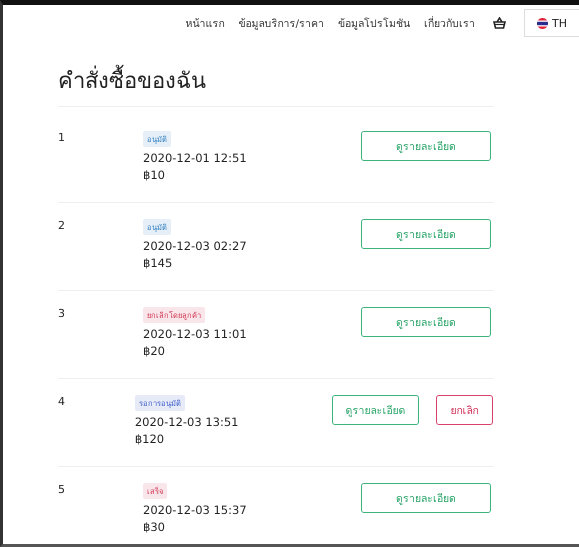 This screenshot has height=547, width=579. What do you see at coordinates (154, 527) in the screenshot?
I see `order-amount: ฿30` at bounding box center [154, 527].